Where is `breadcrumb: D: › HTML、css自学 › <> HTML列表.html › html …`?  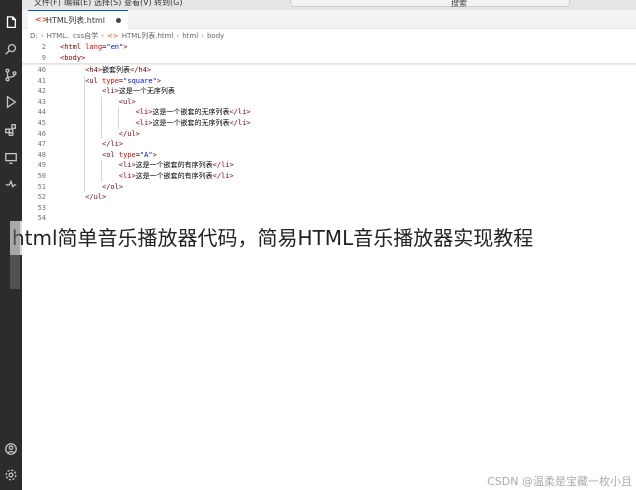 breadcrumb: D: › HTML、css自学 › <> HTML列表.html › html … is located at coordinates (127, 36).